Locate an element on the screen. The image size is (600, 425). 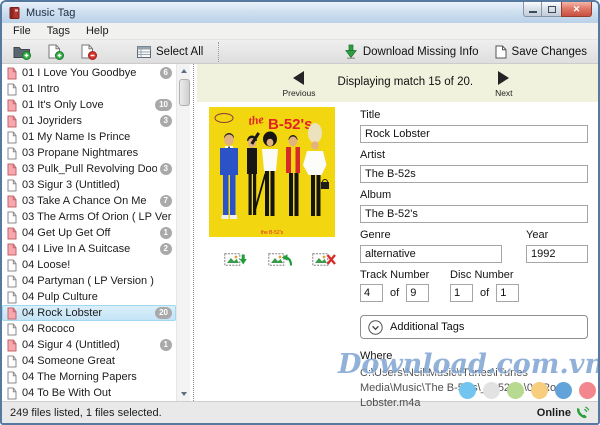
album-input is located at coordinates (474, 214).